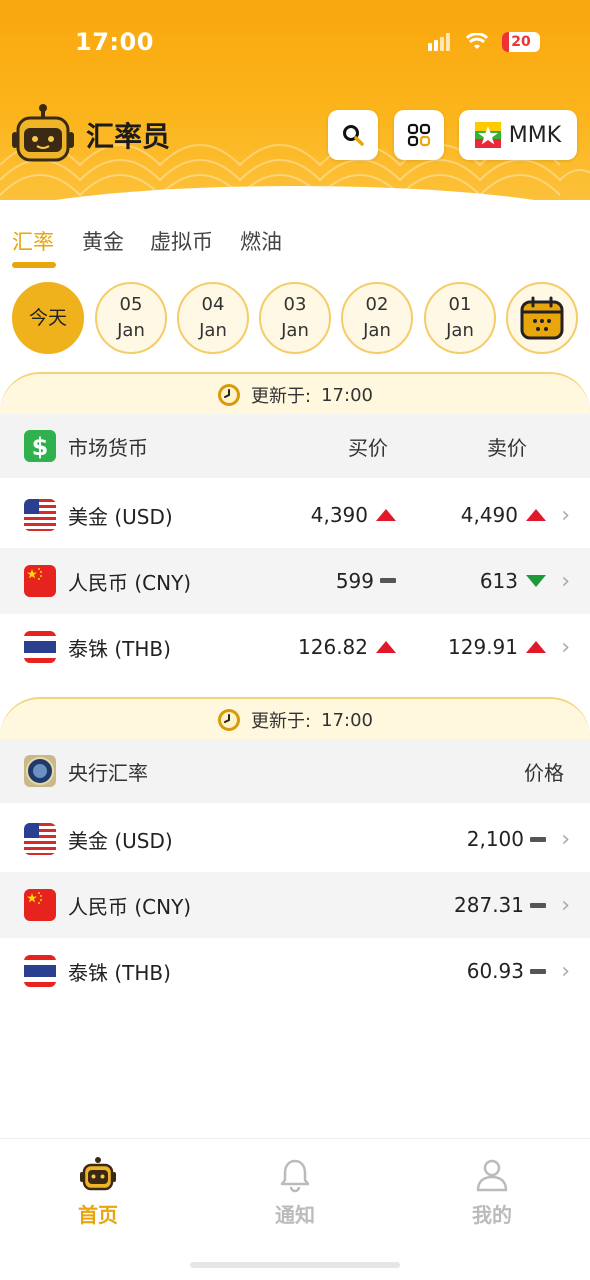 The height and width of the screenshot is (1280, 590). I want to click on date-item: 03 Jan, so click(295, 318).